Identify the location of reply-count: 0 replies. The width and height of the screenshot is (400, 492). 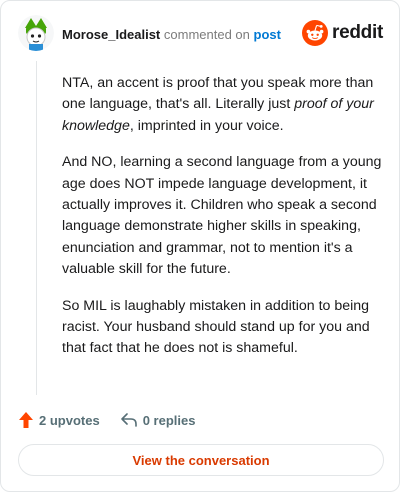
(169, 420).